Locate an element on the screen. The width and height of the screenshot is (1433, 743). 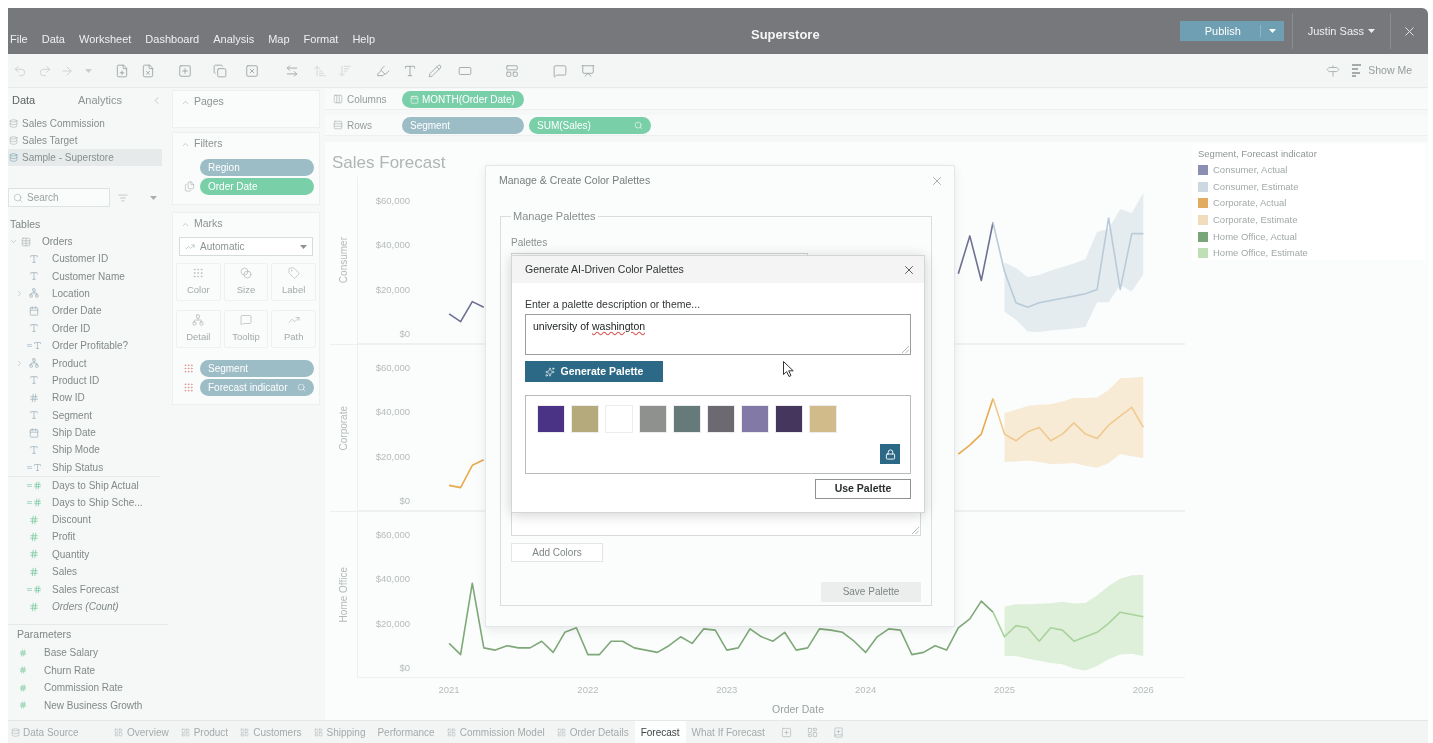
resize-handle-icon is located at coordinates (915, 530).